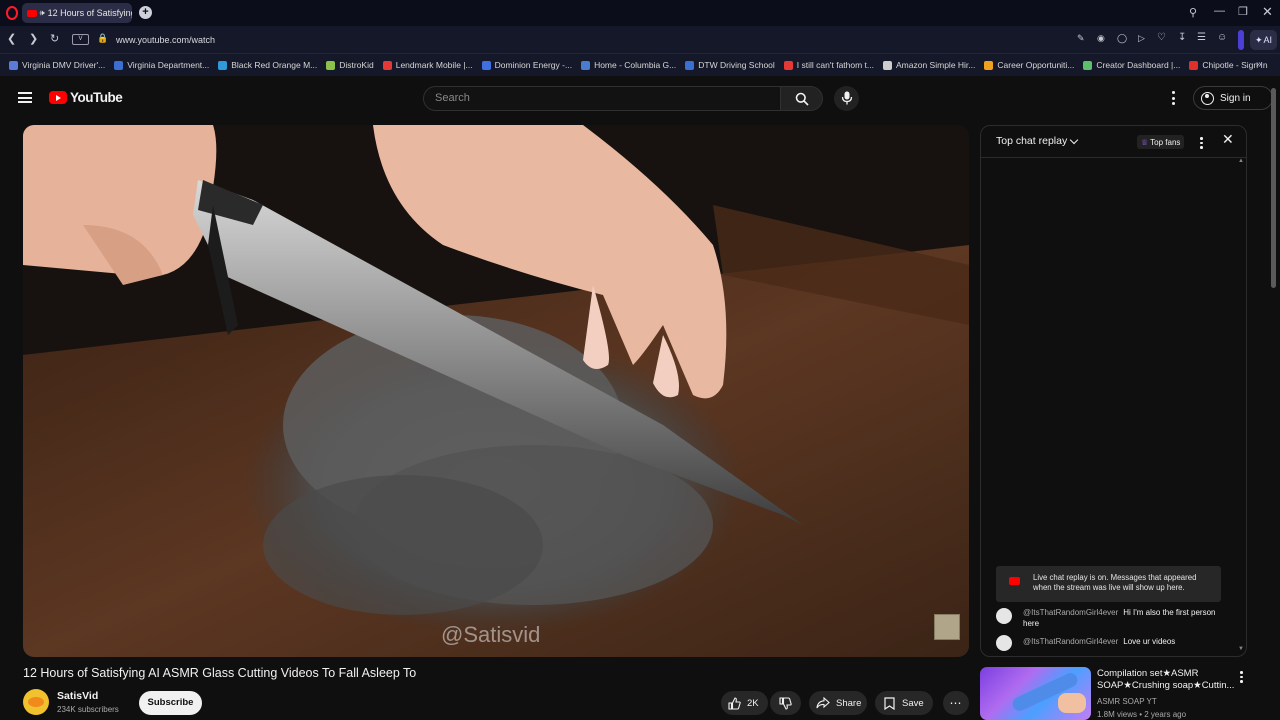  I want to click on branding-thumbnail, so click(947, 627).